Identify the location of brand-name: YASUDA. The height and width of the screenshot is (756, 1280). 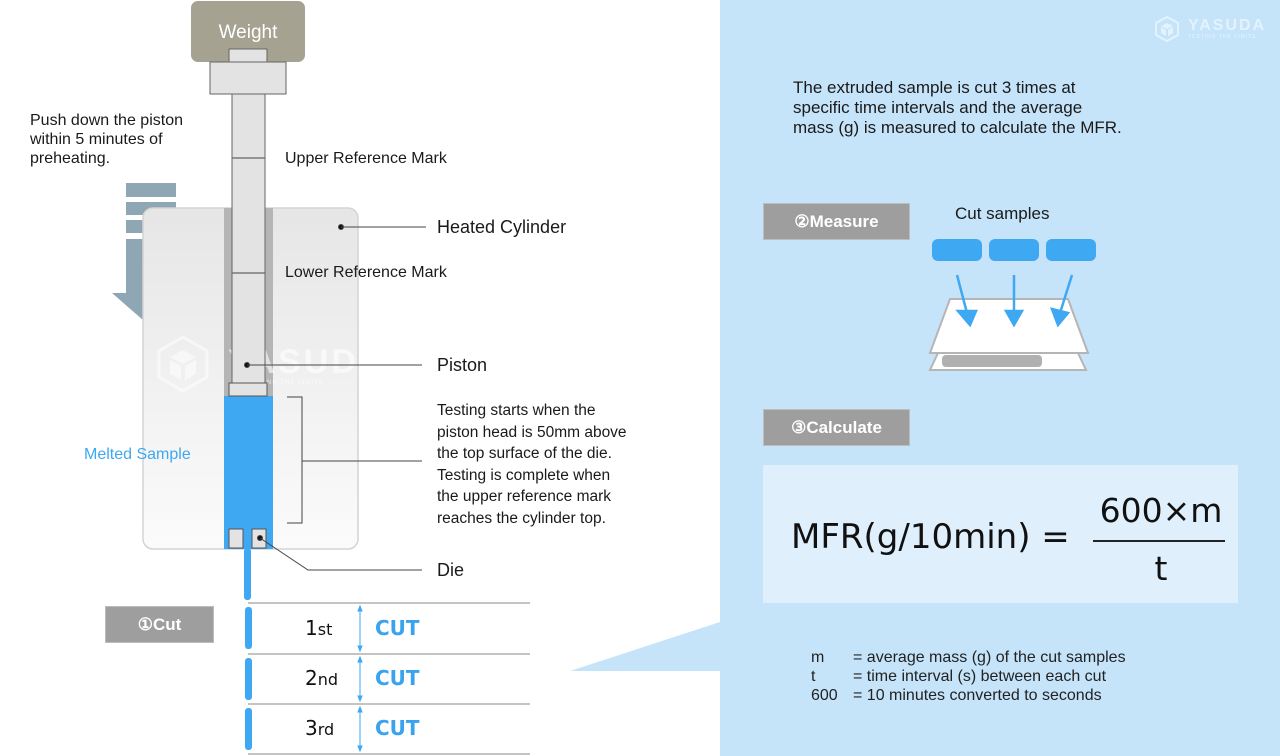
(1227, 25).